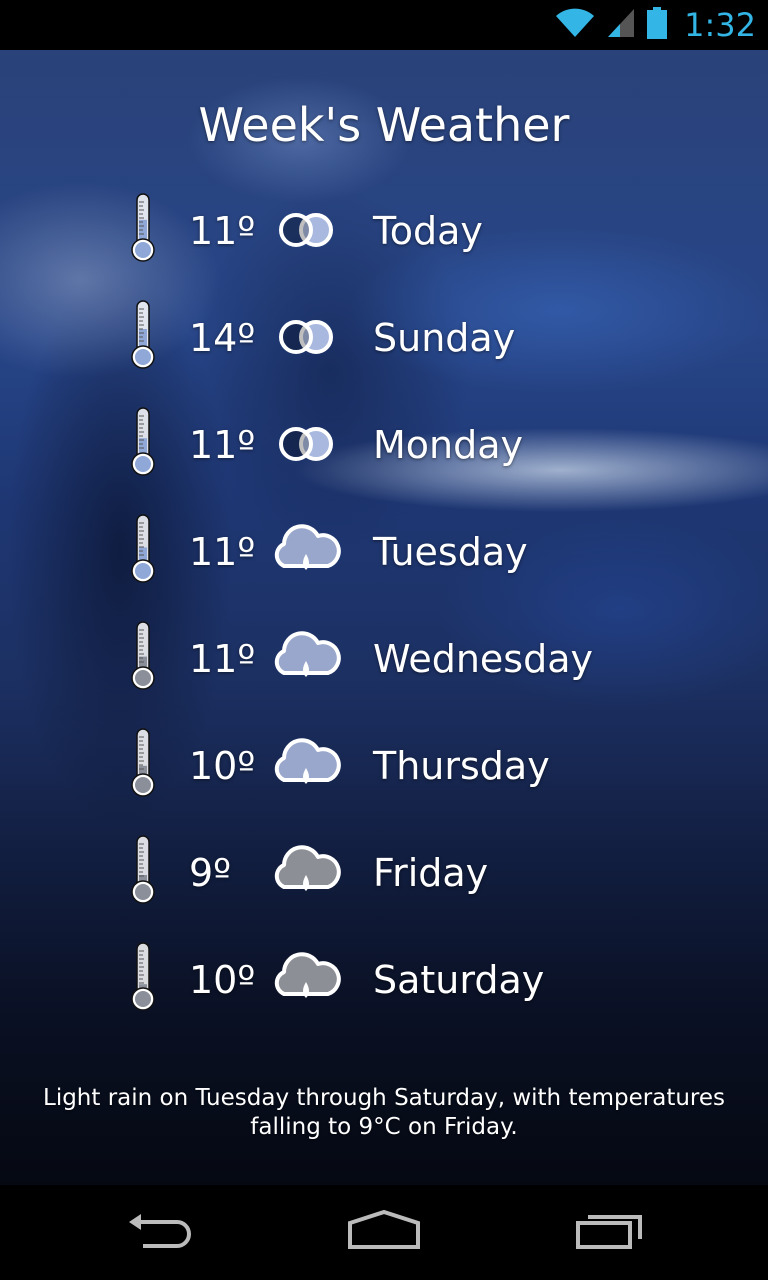 The width and height of the screenshot is (768, 1280). Describe the element at coordinates (450, 552) in the screenshot. I see `day-label: Tuesday` at that location.